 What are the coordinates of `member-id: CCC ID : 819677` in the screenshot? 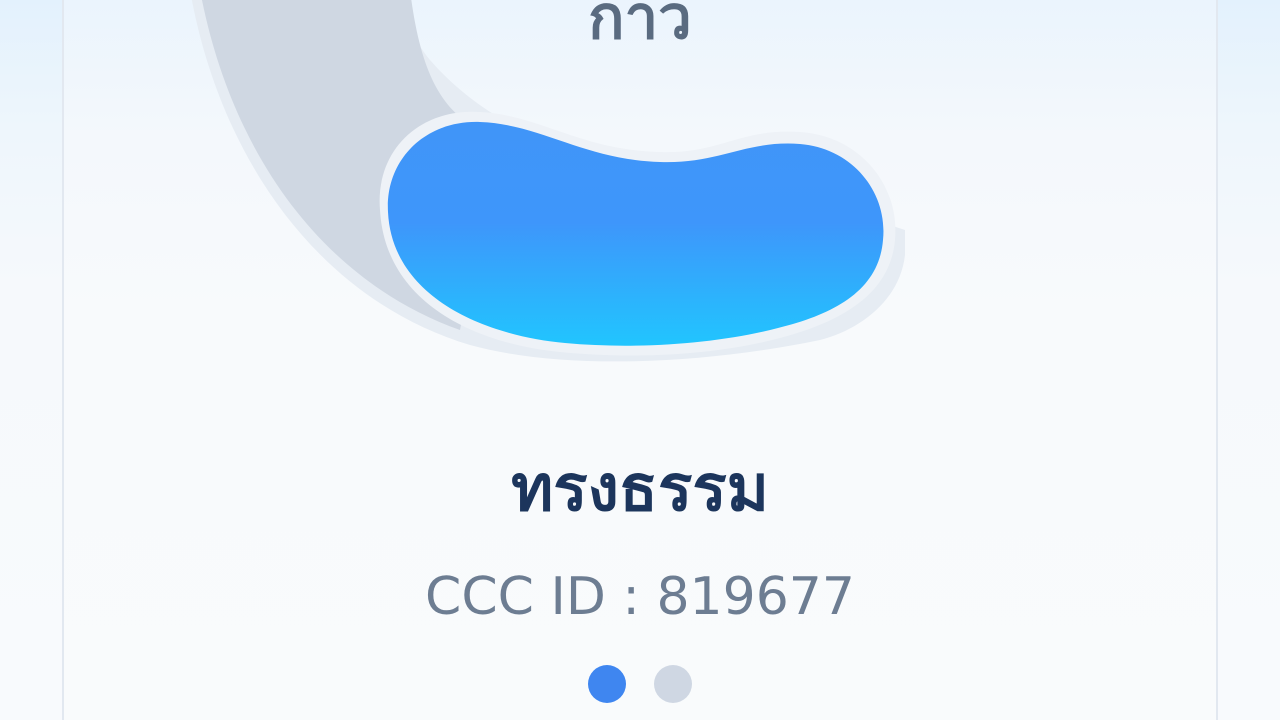 It's located at (640, 597).